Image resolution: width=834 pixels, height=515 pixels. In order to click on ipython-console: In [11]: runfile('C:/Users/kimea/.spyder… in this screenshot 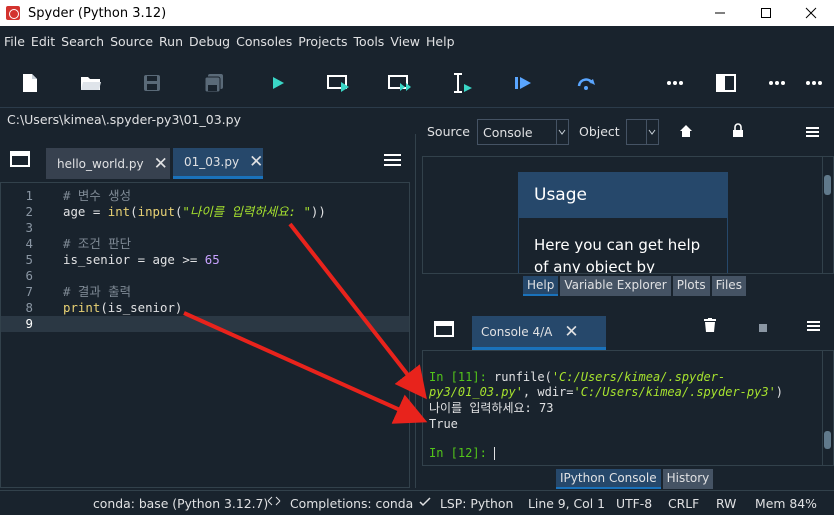, I will do `click(628, 408)`.